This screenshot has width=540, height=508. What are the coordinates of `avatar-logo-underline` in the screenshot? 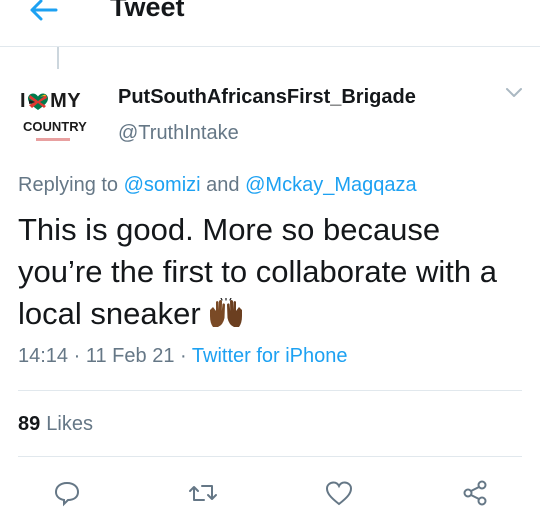 It's located at (53, 139).